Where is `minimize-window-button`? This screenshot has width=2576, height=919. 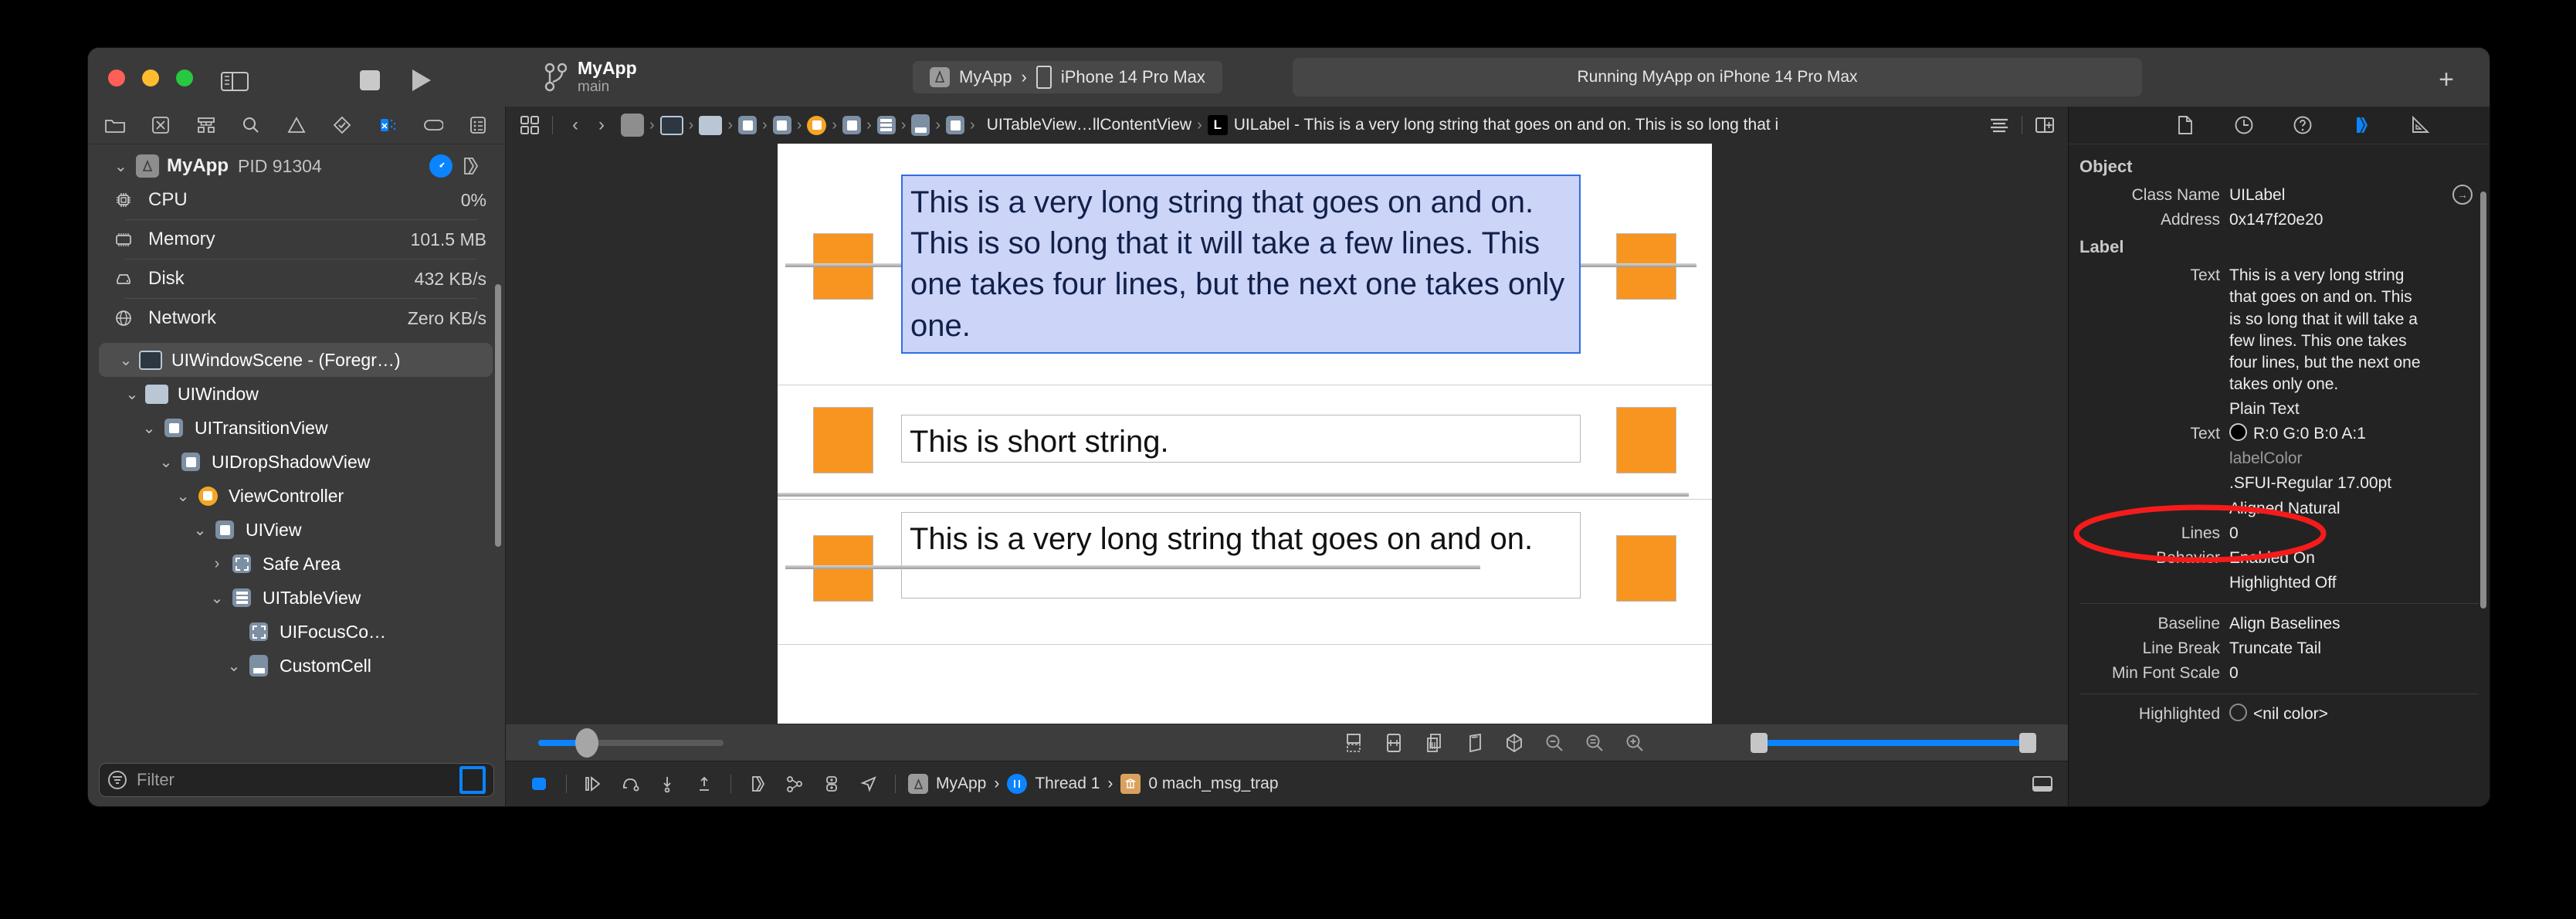
minimize-window-button is located at coordinates (150, 78).